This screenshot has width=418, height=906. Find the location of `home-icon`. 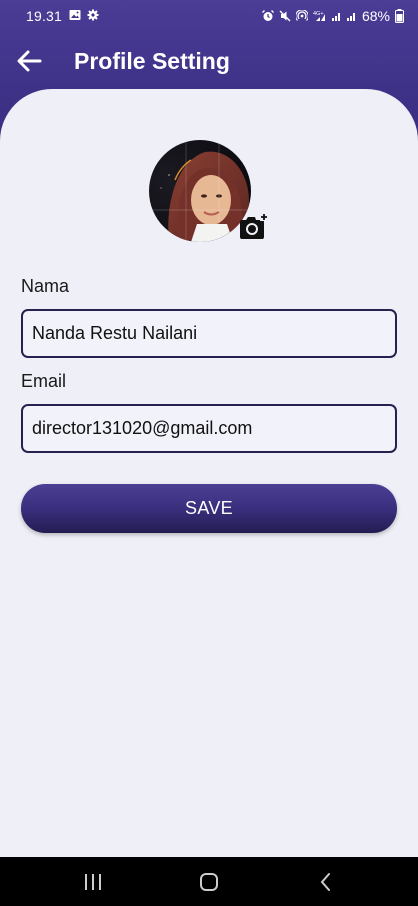

home-icon is located at coordinates (209, 882).